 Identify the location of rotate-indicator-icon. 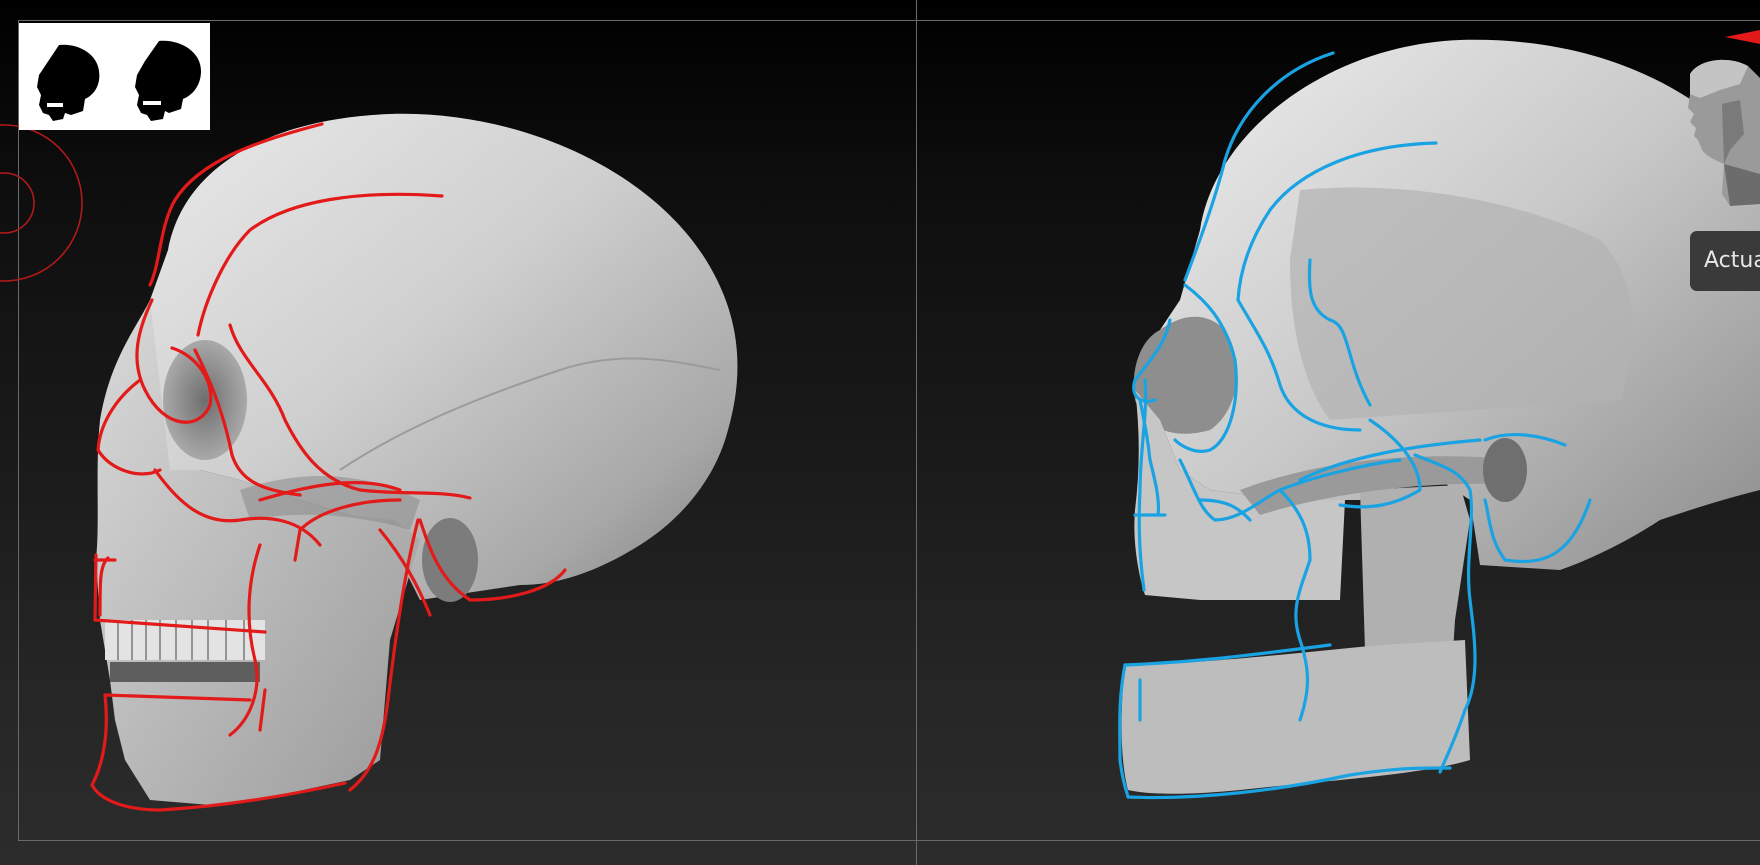
(41, 203).